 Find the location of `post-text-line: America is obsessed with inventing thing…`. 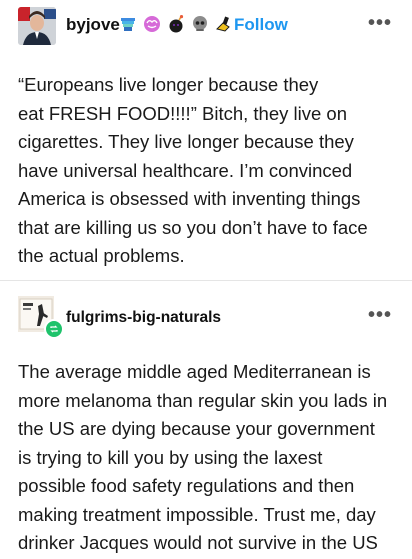

post-text-line: America is obsessed with inventing thing… is located at coordinates (189, 198).